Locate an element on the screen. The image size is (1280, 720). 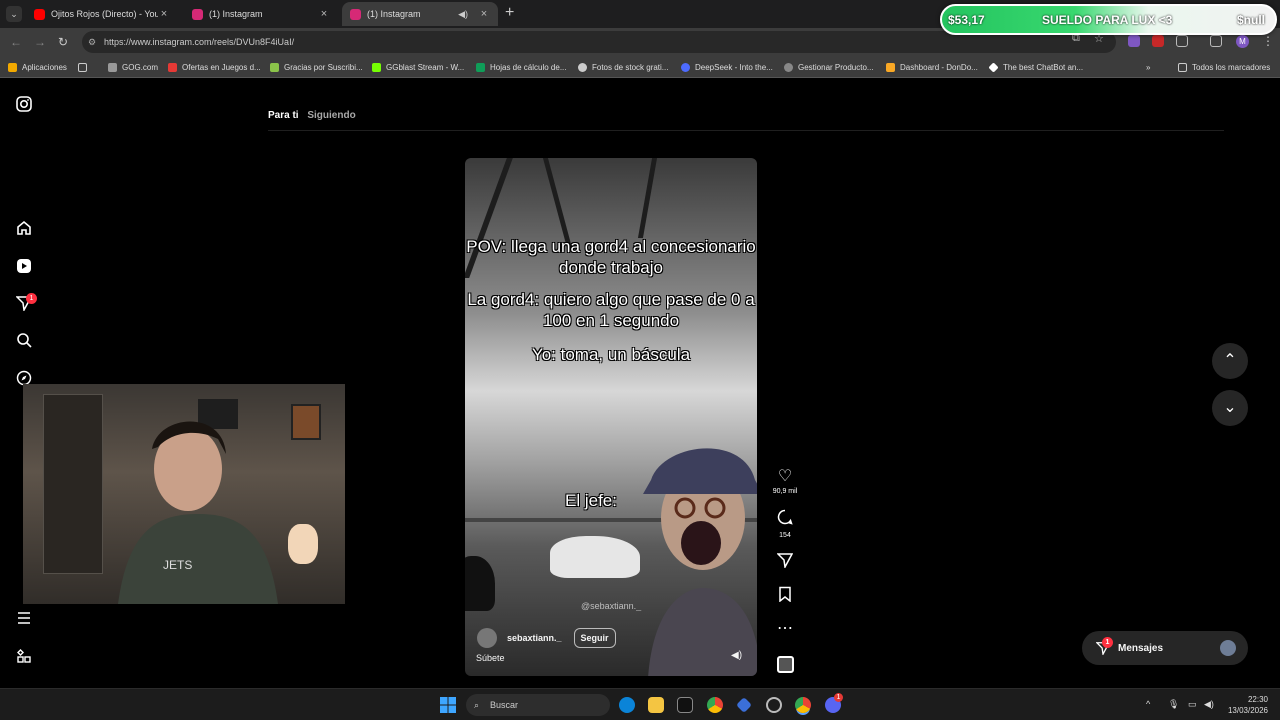
reload-icon: ↻ is located at coordinates (63, 42).